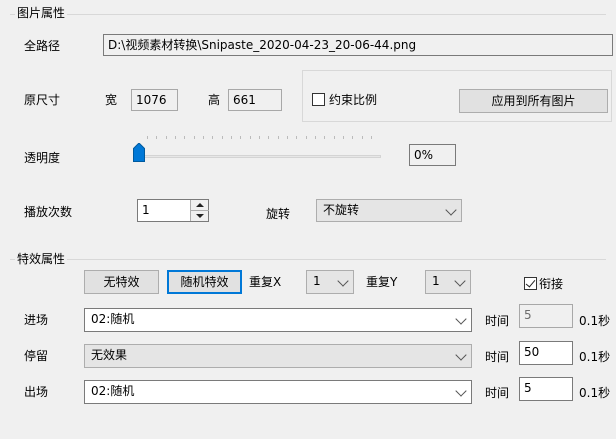 This screenshot has height=439, width=616. Describe the element at coordinates (36, 320) in the screenshot. I see `enter-label: 进场` at that location.